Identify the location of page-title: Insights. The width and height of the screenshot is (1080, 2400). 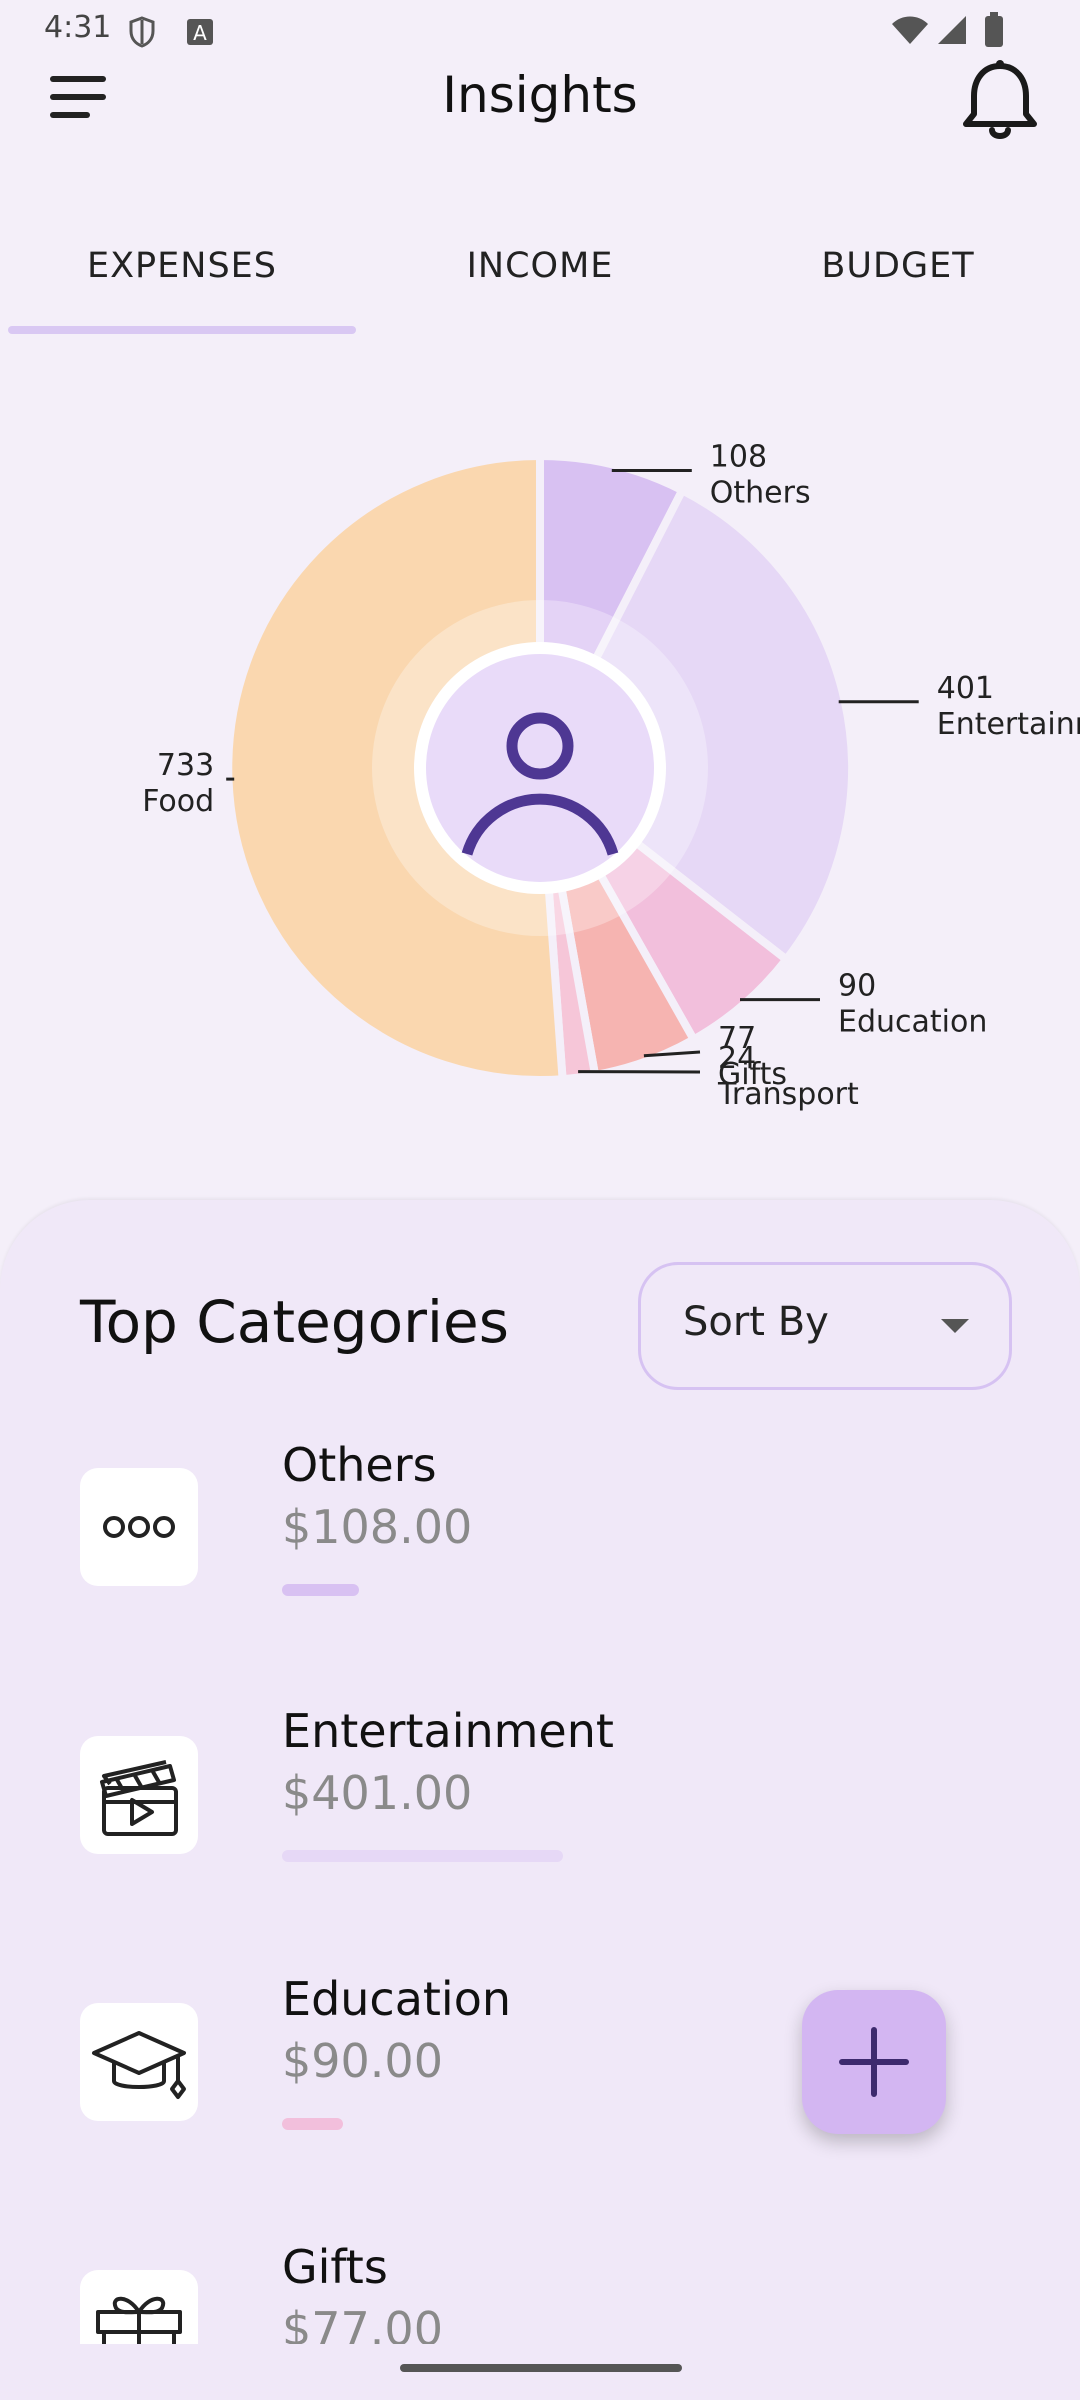
(540, 95).